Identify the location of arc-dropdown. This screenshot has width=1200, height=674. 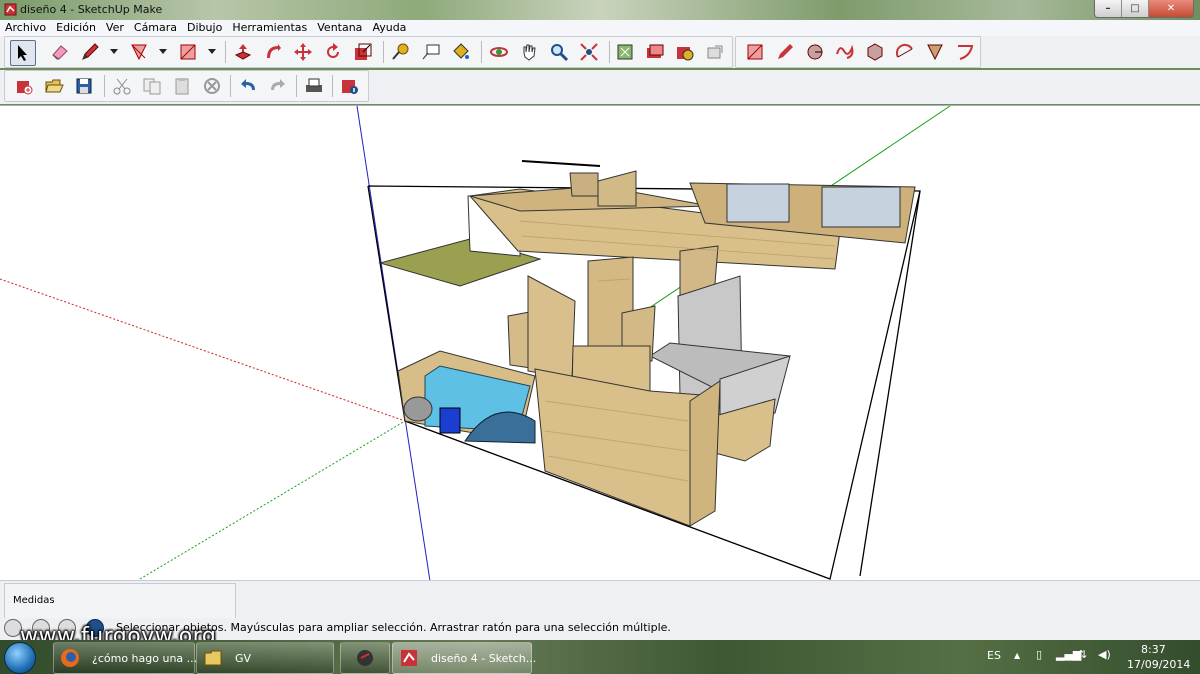
(163, 51).